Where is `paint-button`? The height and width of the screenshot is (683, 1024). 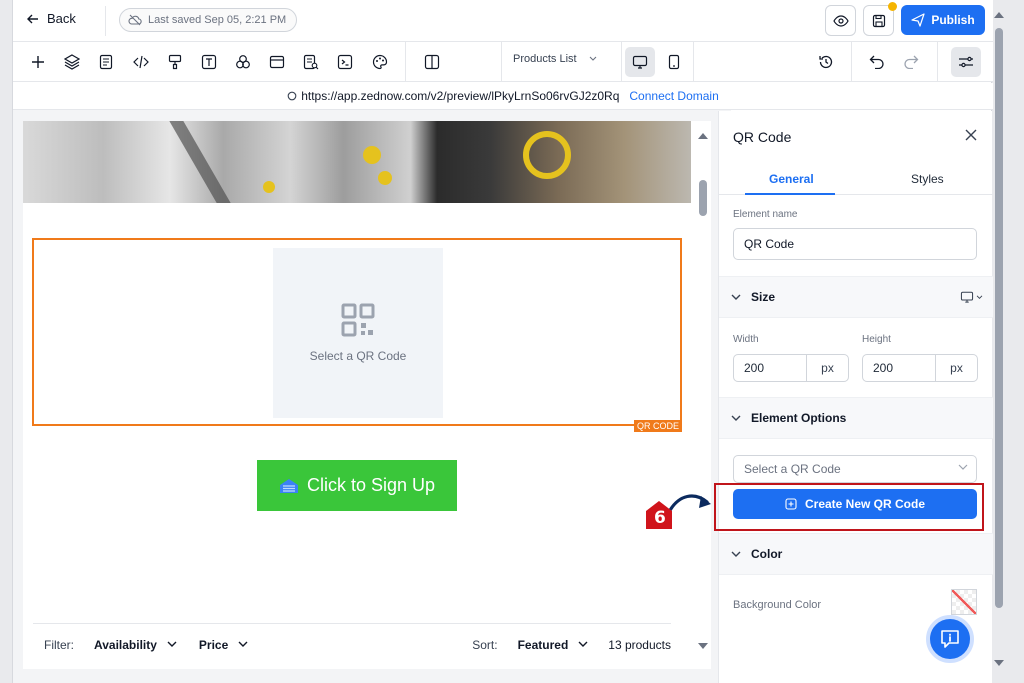 paint-button is located at coordinates (175, 62).